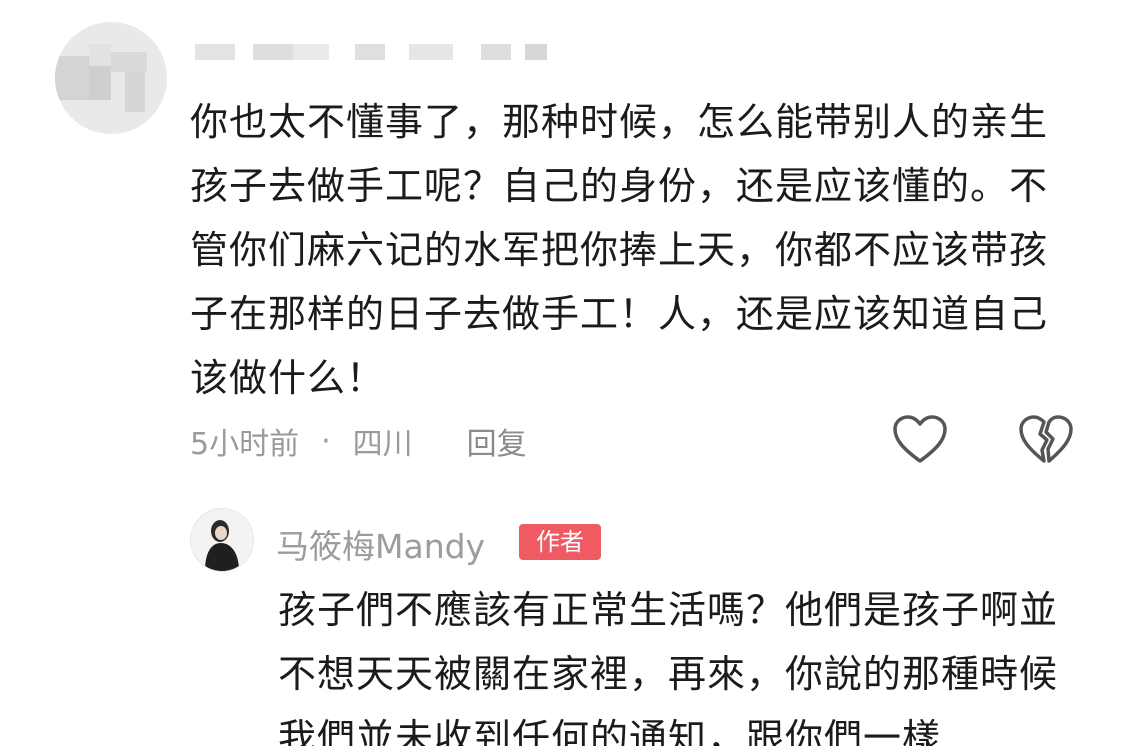 The width and height of the screenshot is (1130, 746). I want to click on person-photo-icon, so click(222, 540).